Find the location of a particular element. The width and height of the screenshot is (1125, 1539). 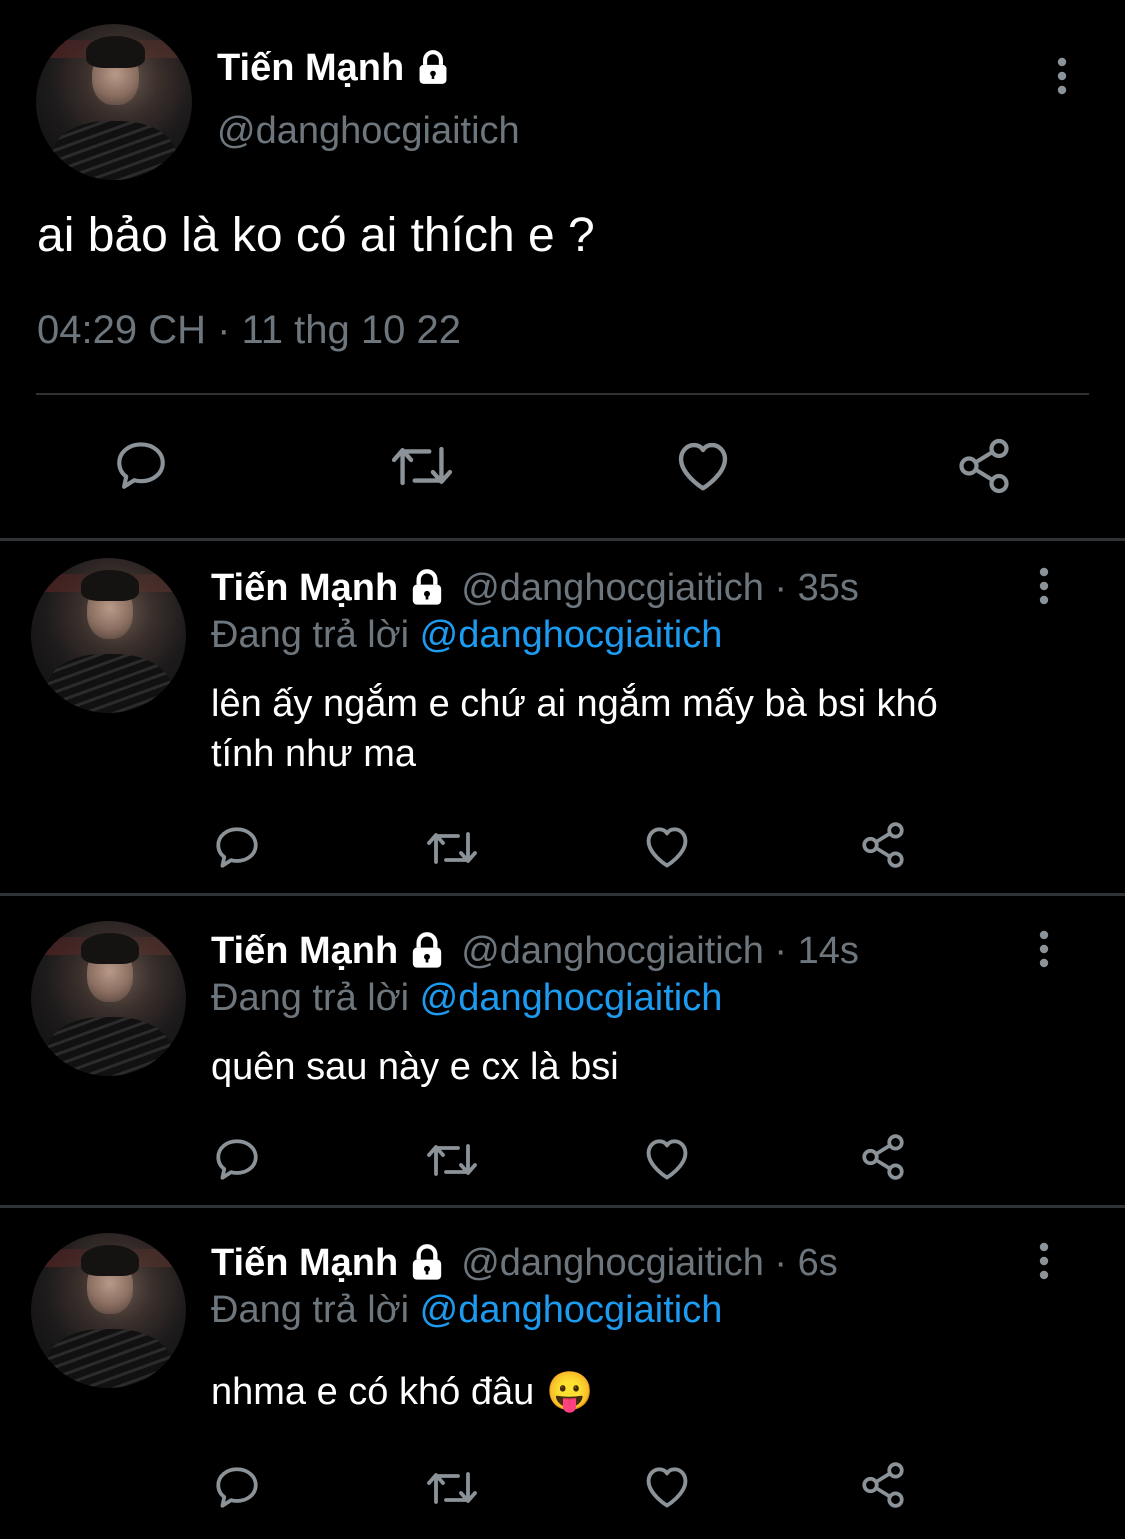

handle-time: @danghocgiaitich · 6s is located at coordinates (649, 1263).